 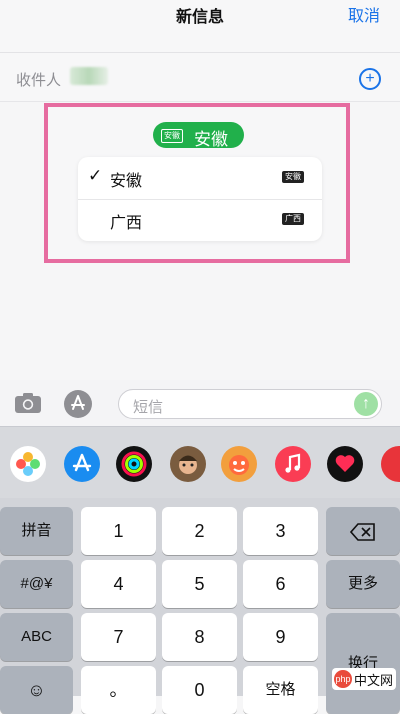 I want to click on key-1: 1, so click(x=118, y=531).